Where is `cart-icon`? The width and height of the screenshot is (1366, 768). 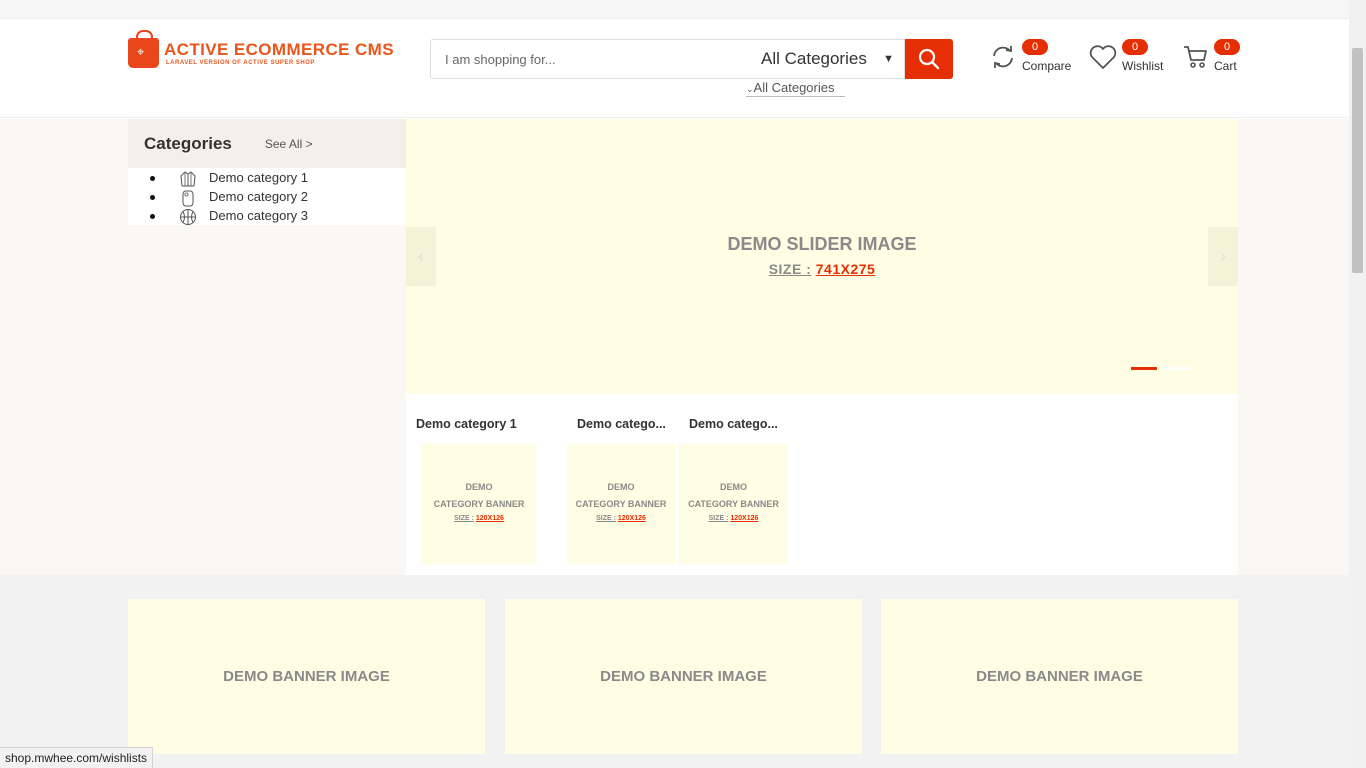 cart-icon is located at coordinates (1195, 57).